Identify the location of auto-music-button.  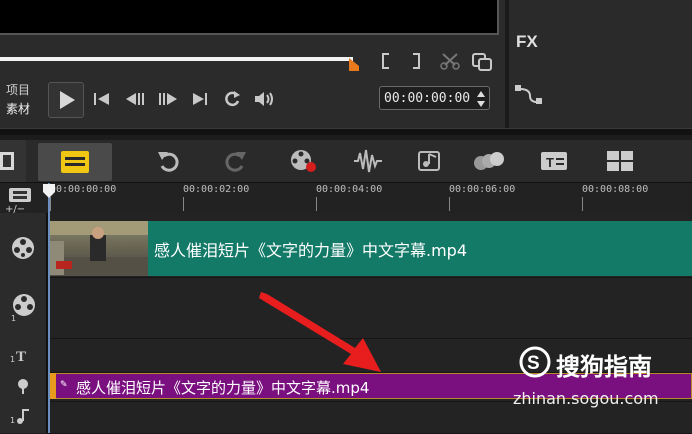
(431, 162).